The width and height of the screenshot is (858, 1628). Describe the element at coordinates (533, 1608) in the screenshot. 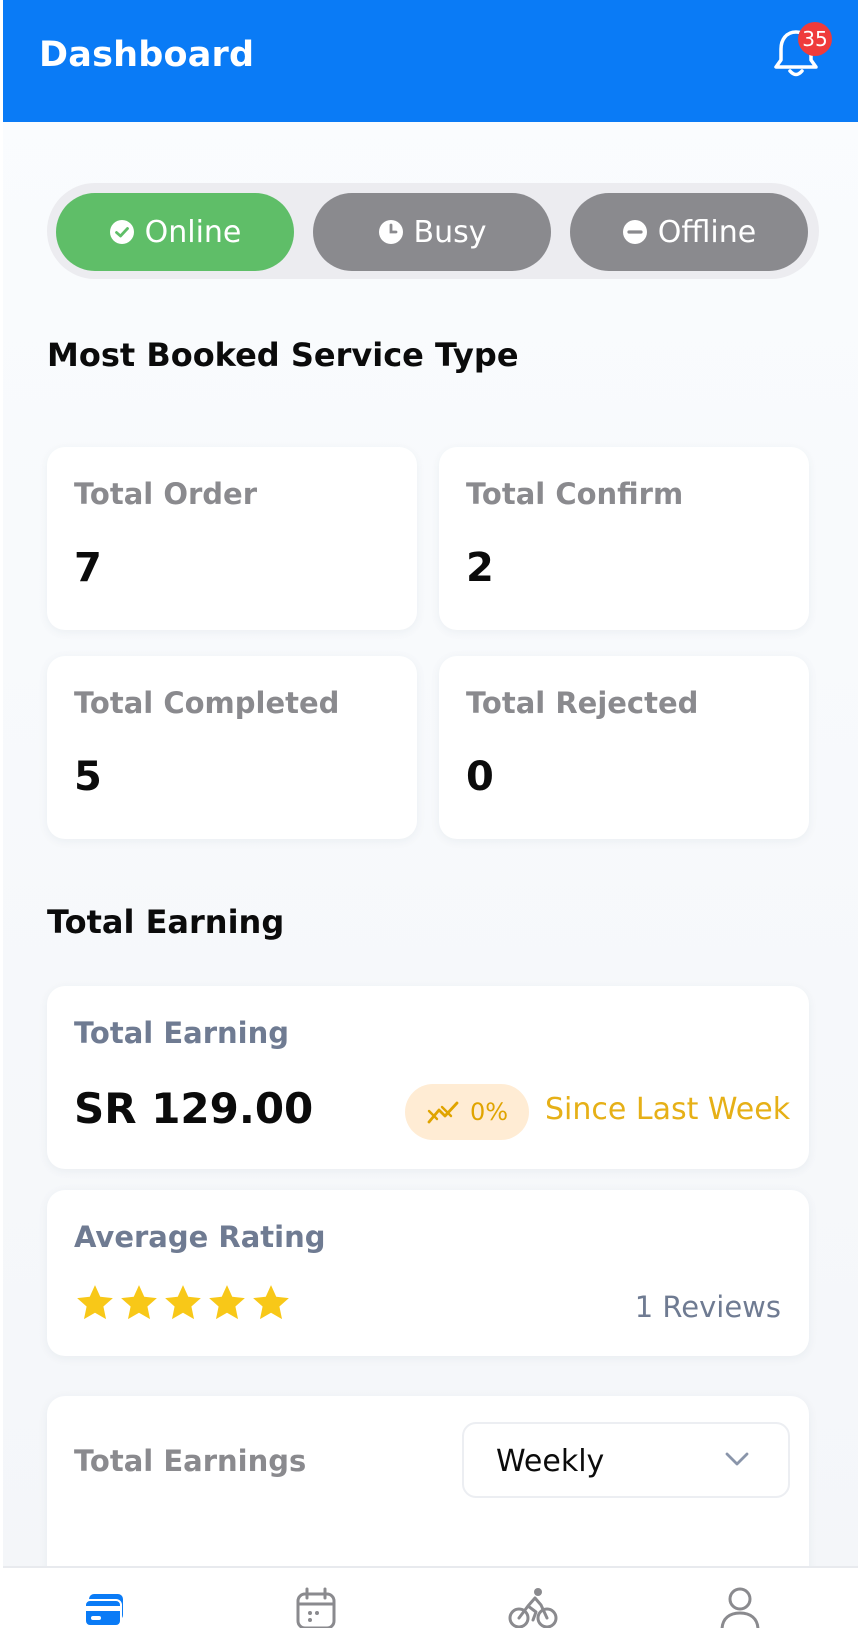

I see `bicycle-icon` at that location.